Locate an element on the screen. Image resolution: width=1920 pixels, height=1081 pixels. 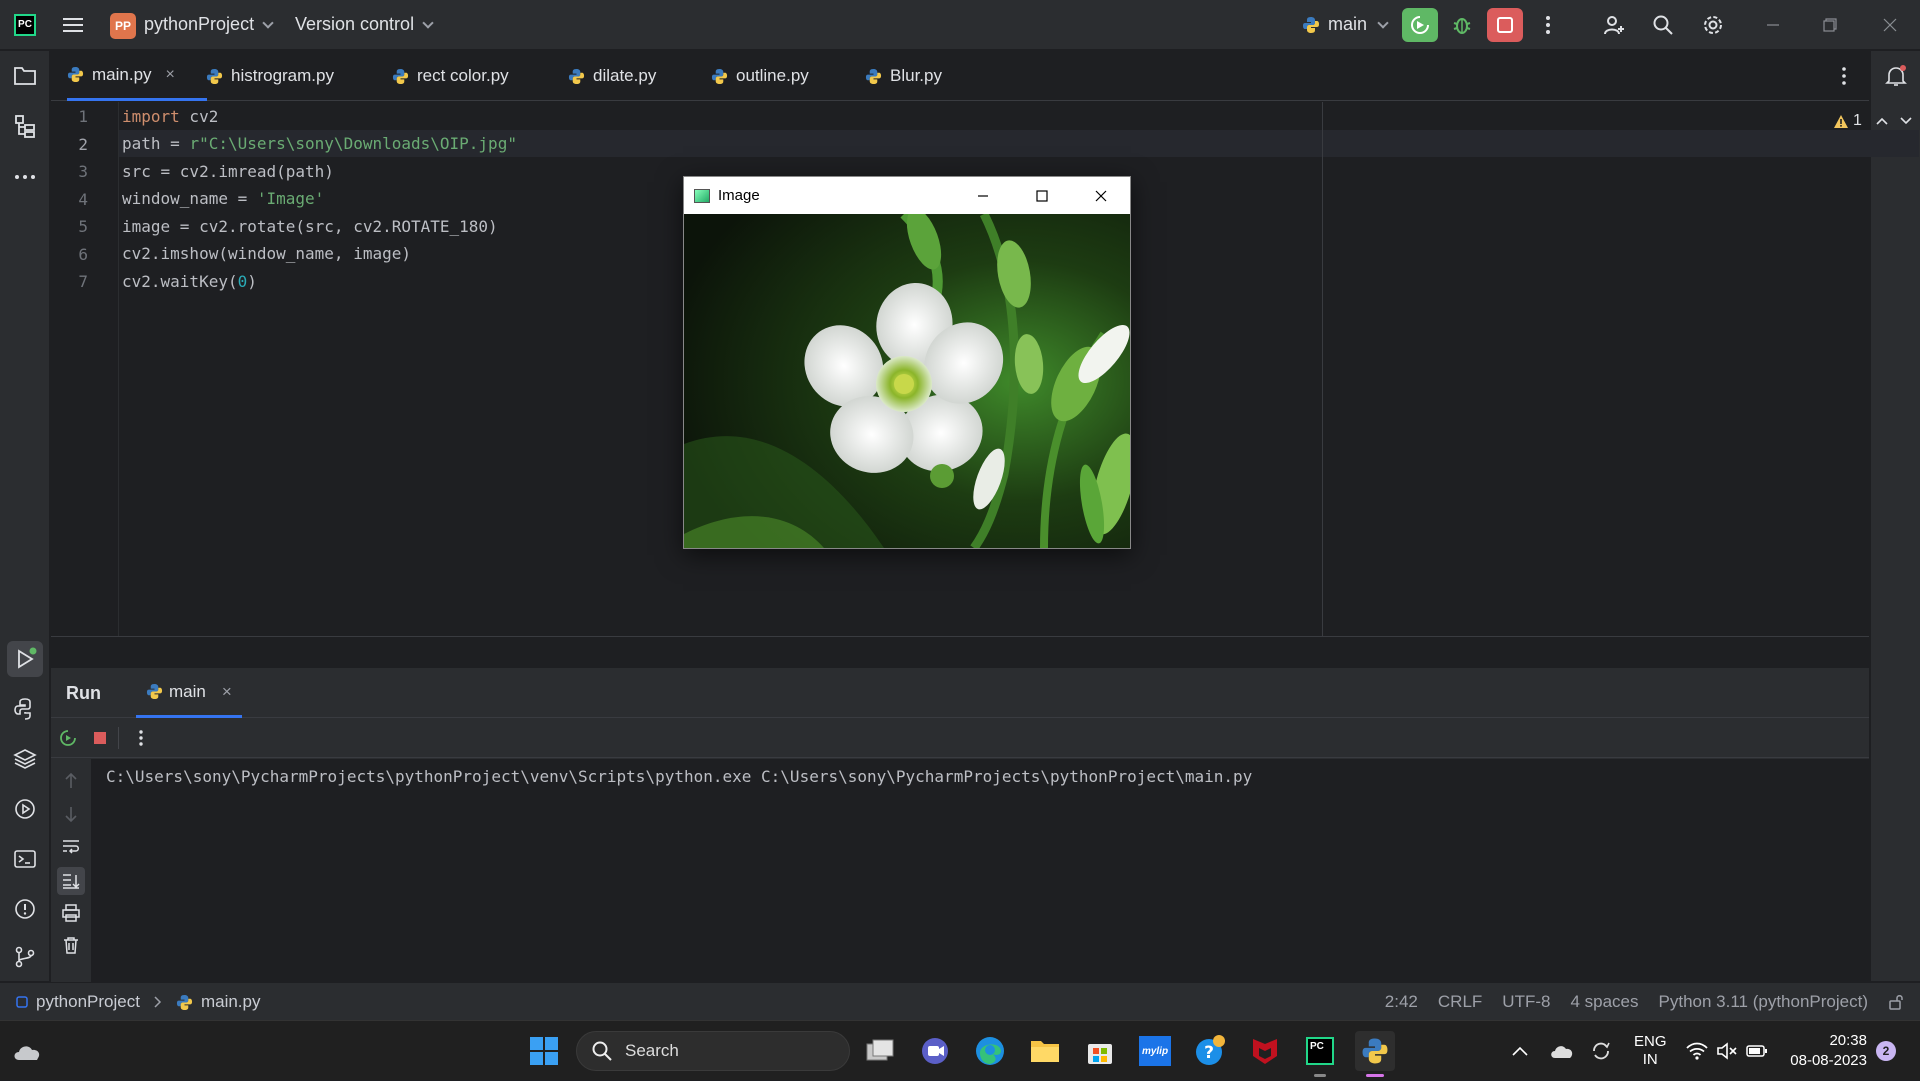
battery-icon is located at coordinates (1756, 1051).